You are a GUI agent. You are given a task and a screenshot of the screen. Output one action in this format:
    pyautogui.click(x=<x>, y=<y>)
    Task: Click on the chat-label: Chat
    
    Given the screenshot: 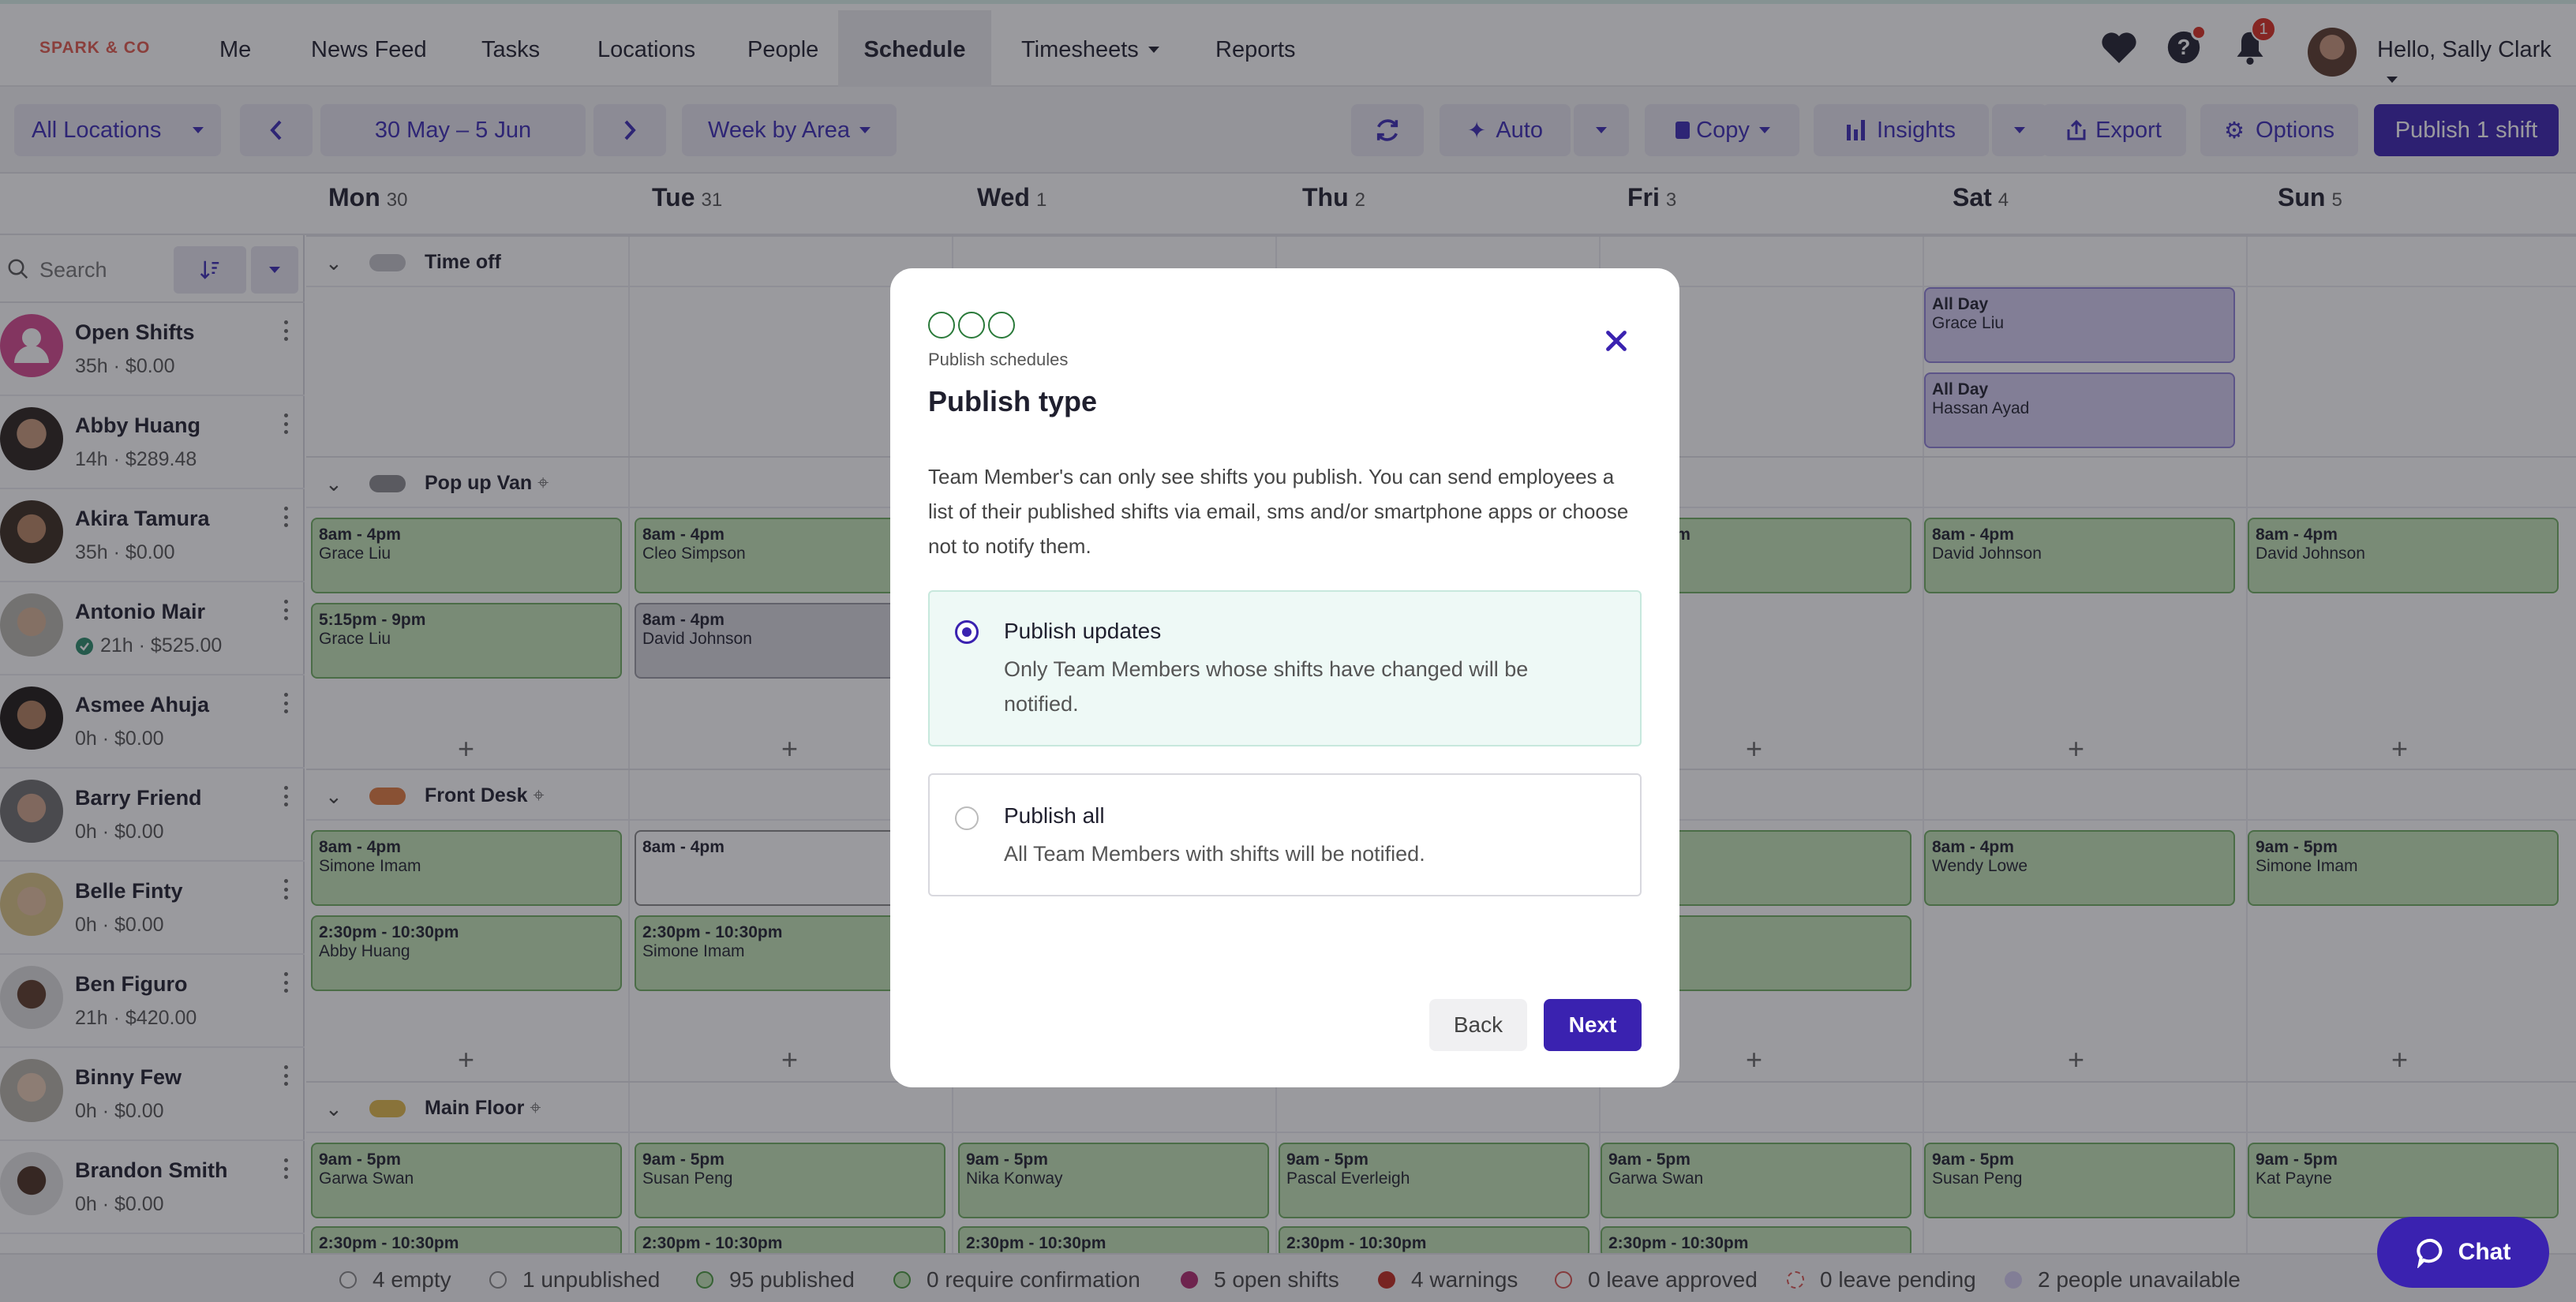 What is the action you would take?
    pyautogui.click(x=2484, y=1252)
    